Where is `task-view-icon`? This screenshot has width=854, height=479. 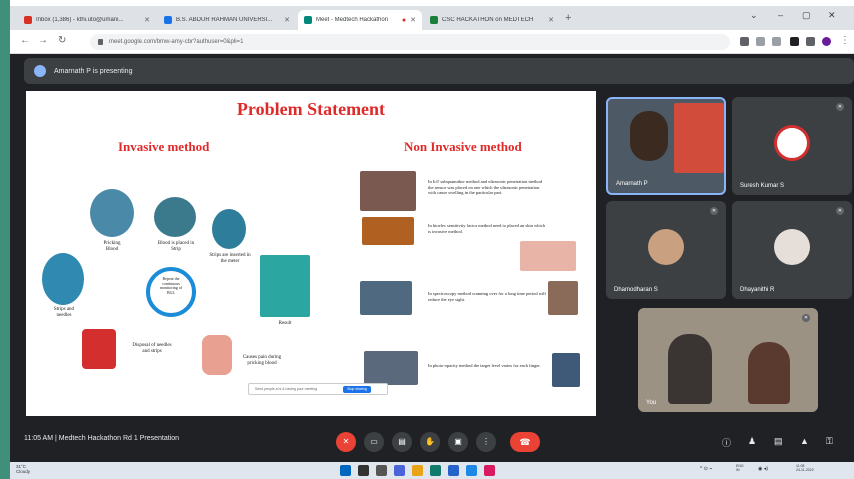
task-view-icon is located at coordinates (381, 470).